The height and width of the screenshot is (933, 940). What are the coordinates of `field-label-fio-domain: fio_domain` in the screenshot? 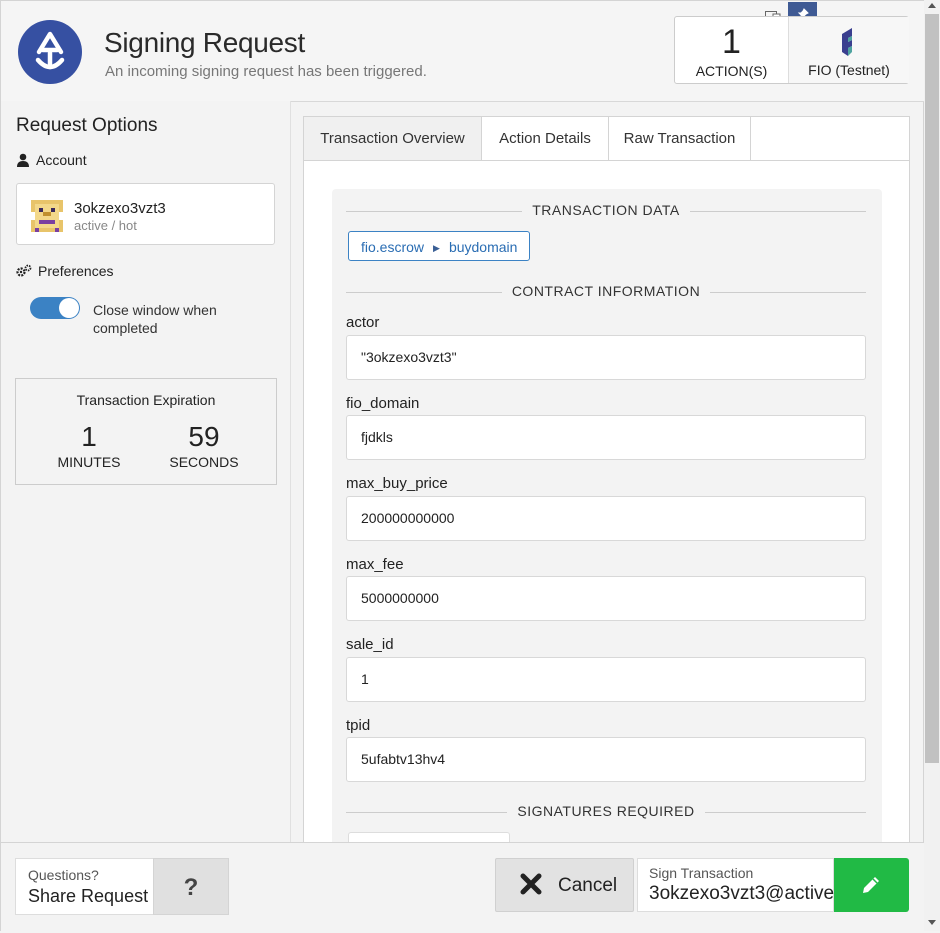 It's located at (383, 403).